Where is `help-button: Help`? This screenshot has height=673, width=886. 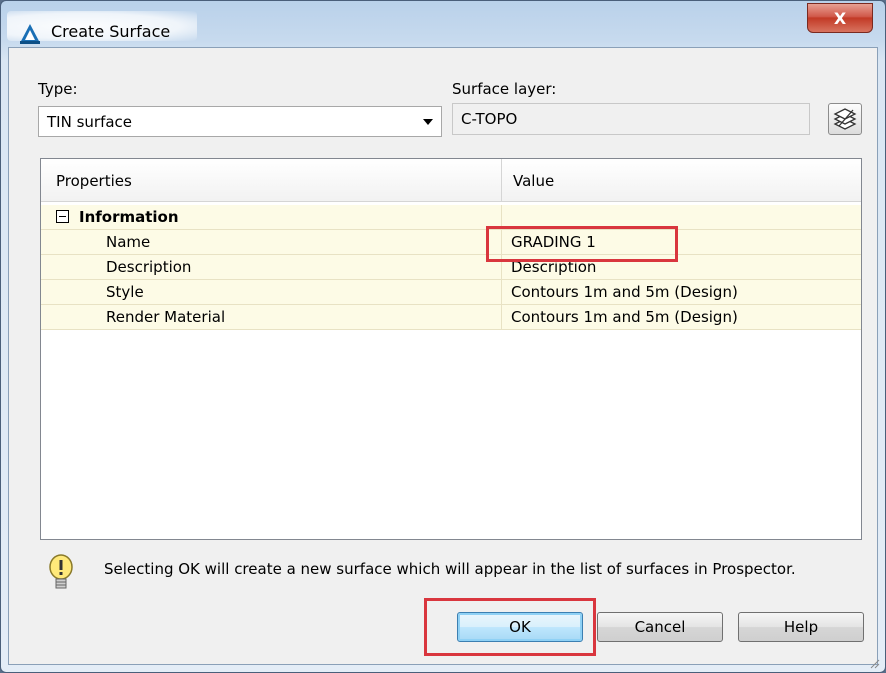 help-button: Help is located at coordinates (801, 627).